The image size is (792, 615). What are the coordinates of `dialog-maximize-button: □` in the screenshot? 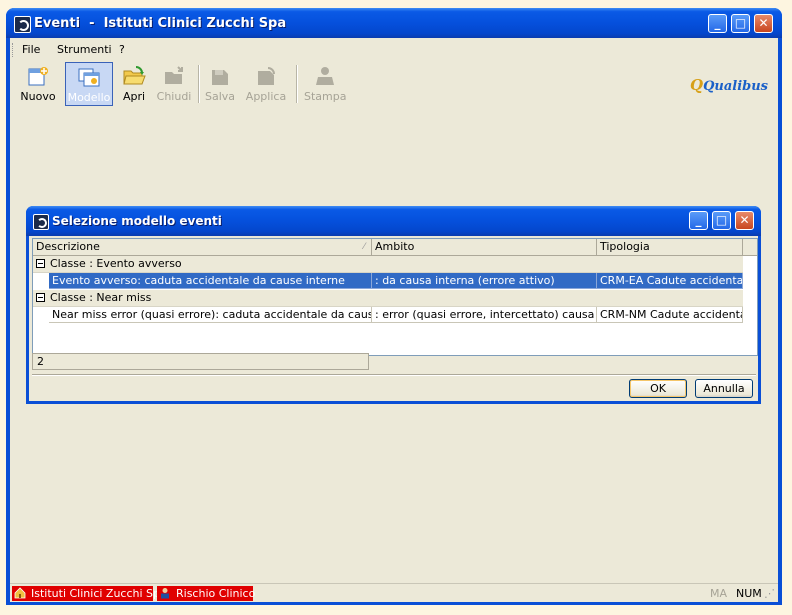 It's located at (721, 220).